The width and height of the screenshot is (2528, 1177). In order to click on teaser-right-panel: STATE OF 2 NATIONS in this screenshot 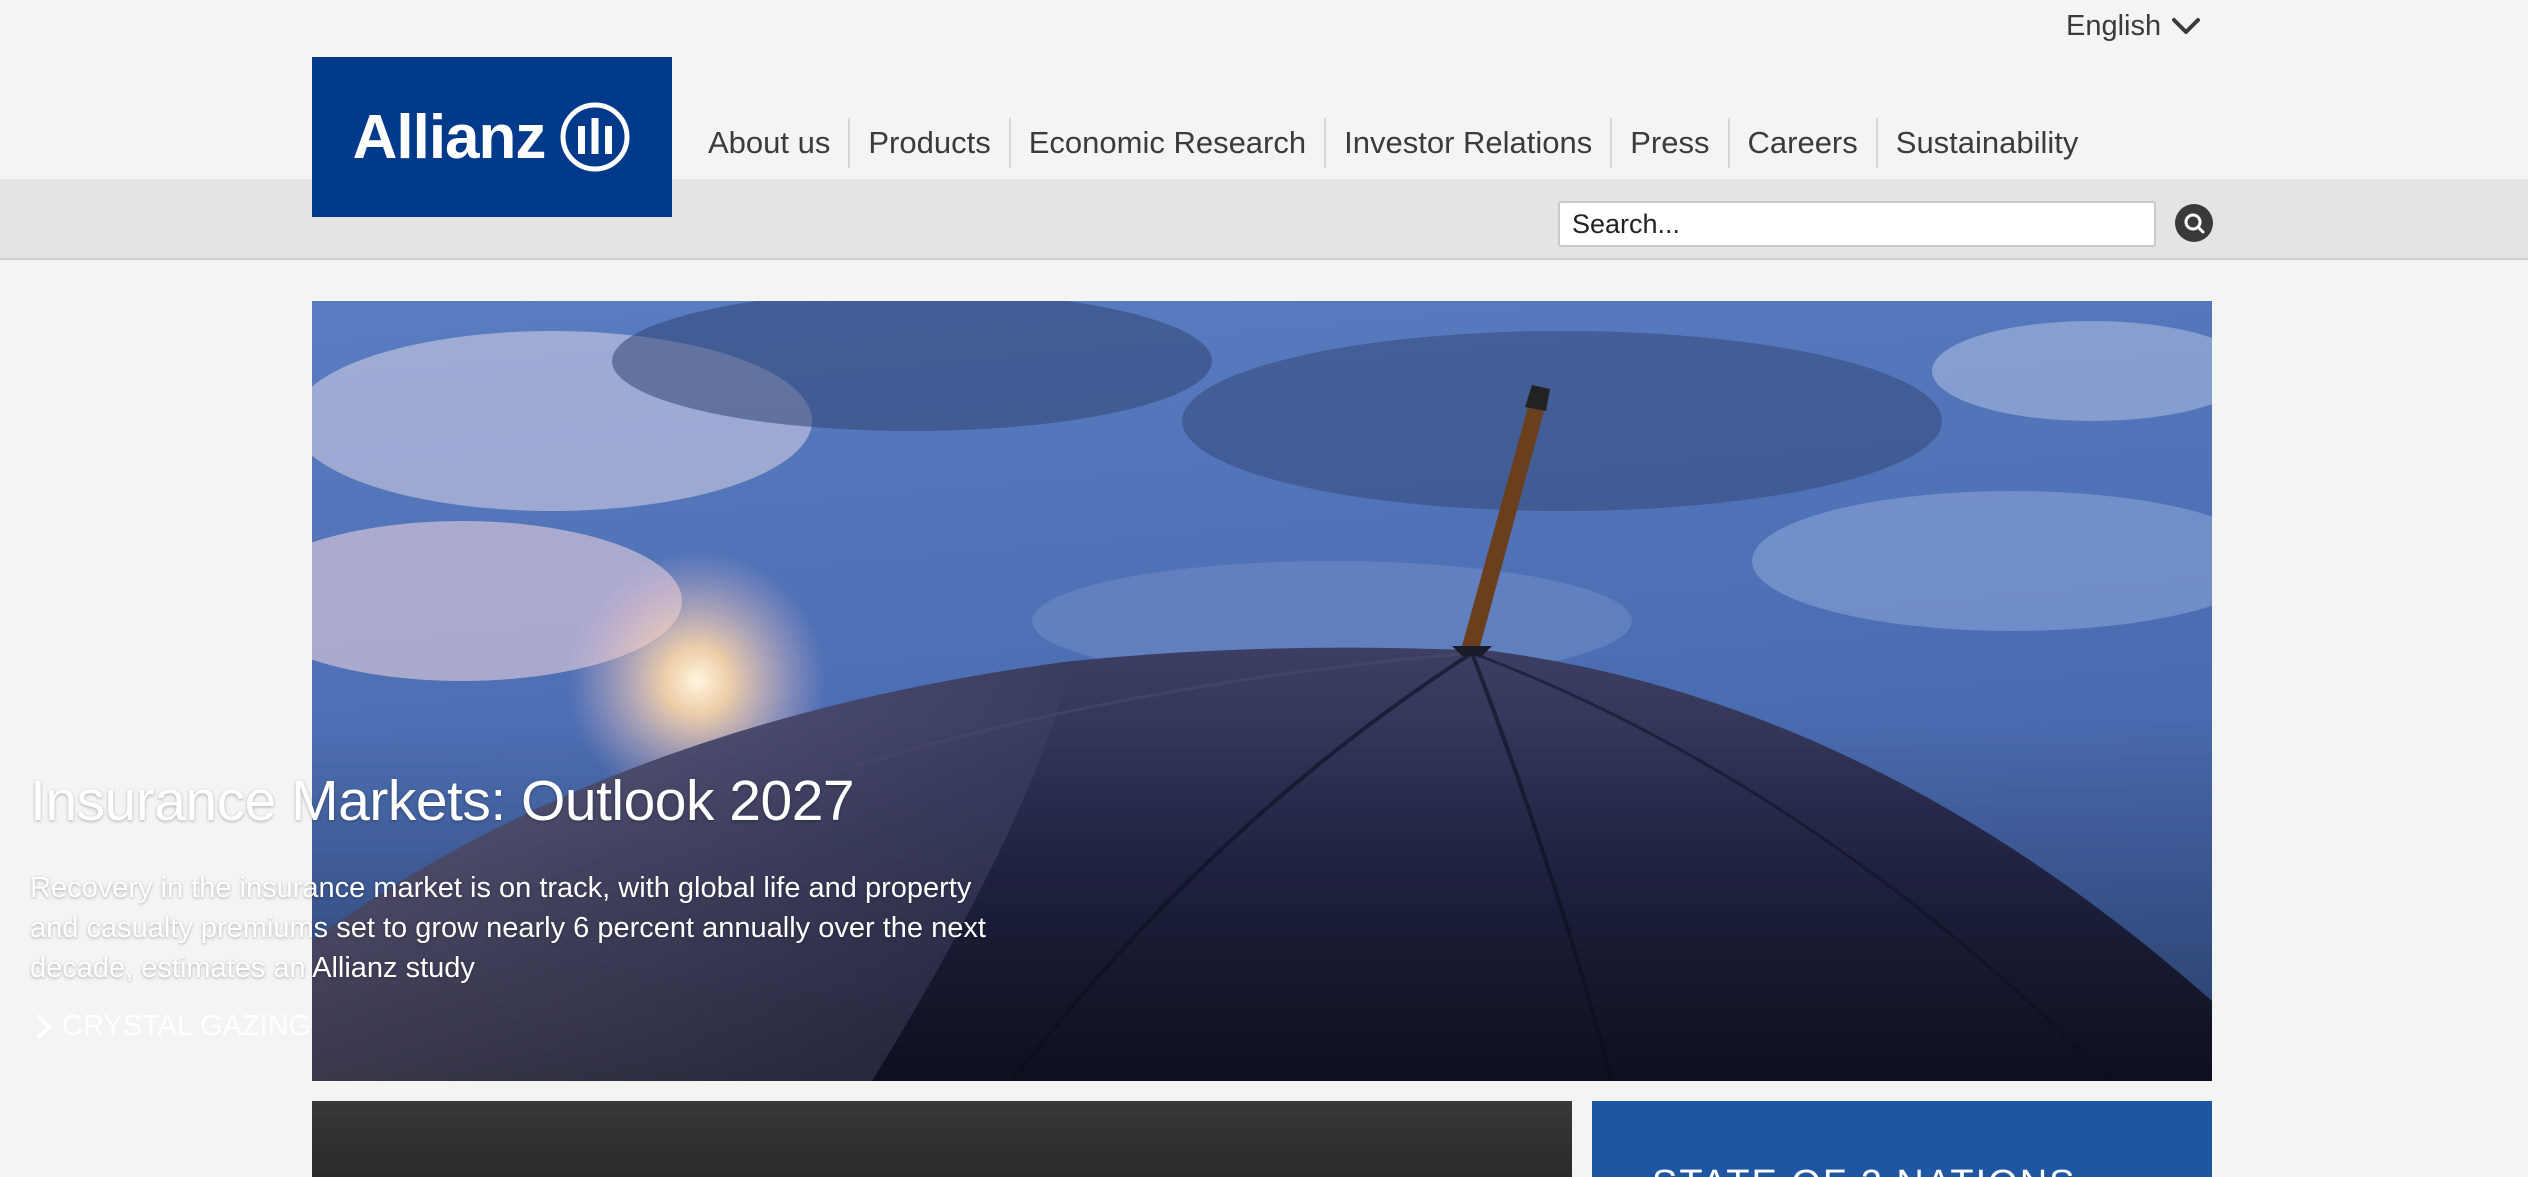, I will do `click(1902, 1139)`.